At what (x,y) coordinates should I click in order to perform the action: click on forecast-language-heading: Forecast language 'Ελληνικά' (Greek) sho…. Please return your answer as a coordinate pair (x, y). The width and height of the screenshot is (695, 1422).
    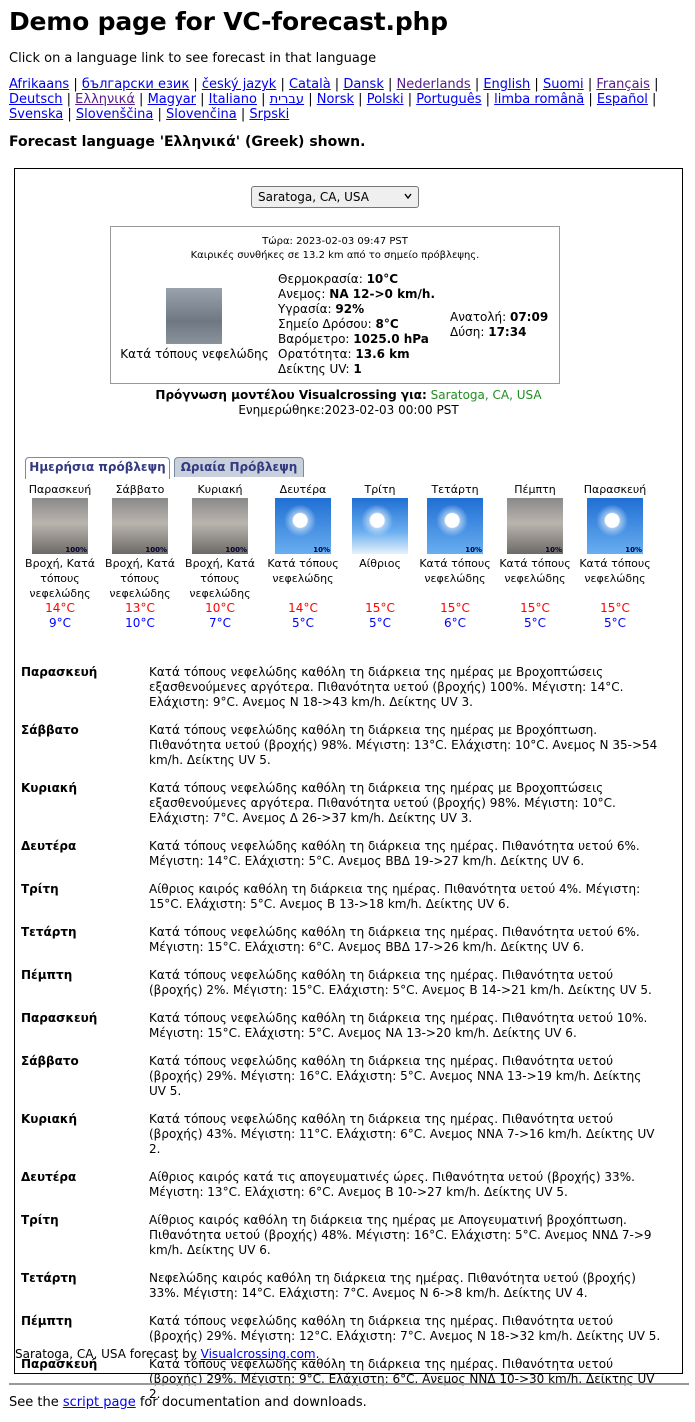
    Looking at the image, I should click on (187, 142).